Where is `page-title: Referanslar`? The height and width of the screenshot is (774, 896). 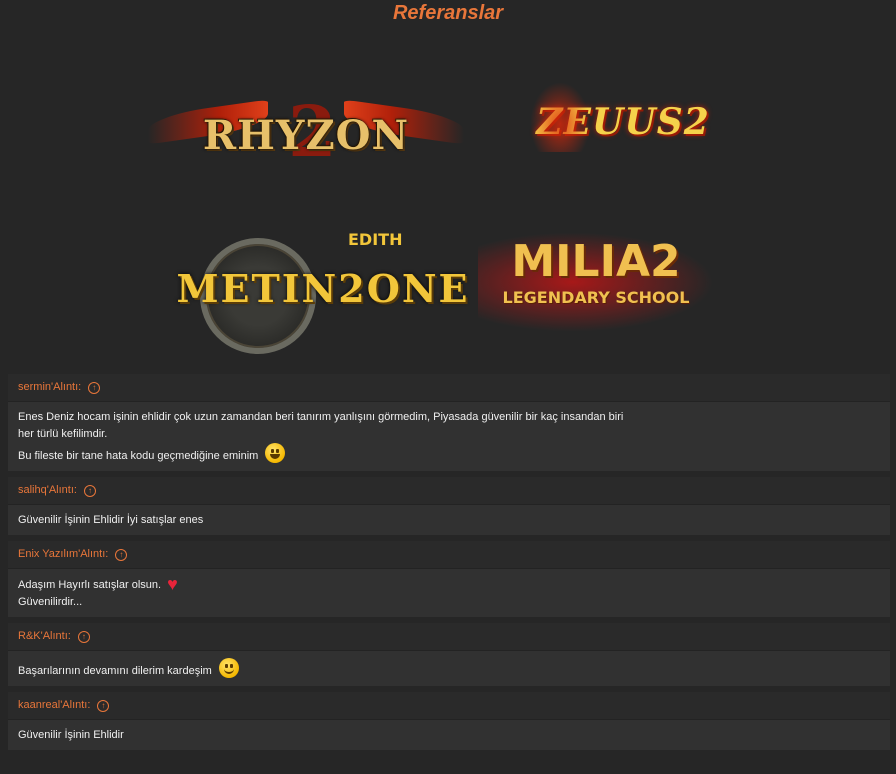
page-title: Referanslar is located at coordinates (448, 13).